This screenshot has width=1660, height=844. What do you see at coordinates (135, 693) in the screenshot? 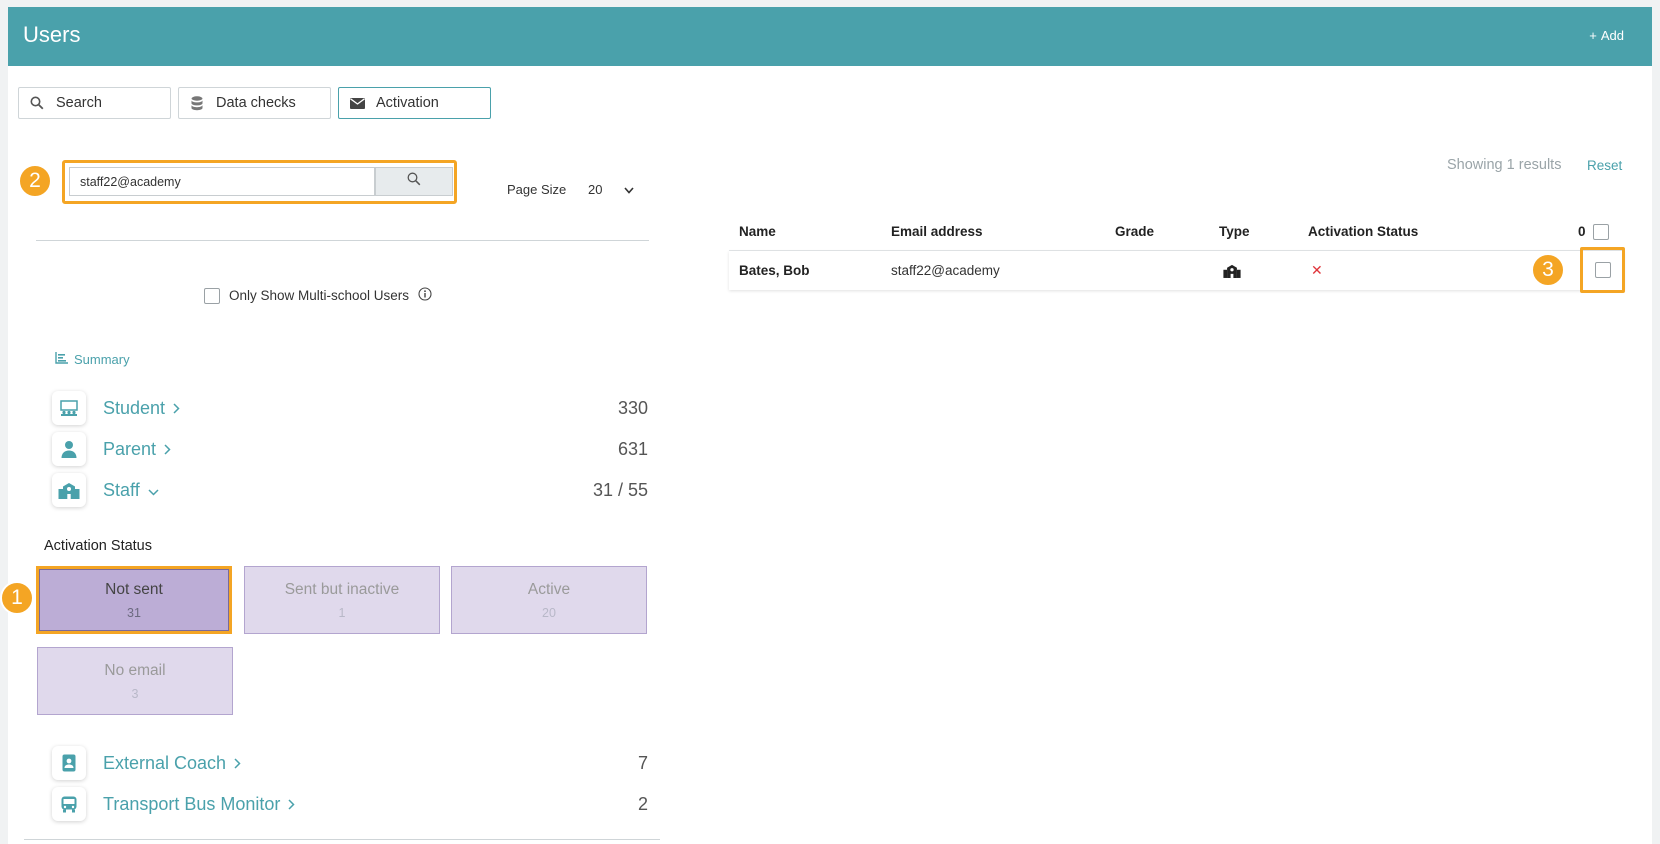
I see `status-no-email-count: 3` at bounding box center [135, 693].